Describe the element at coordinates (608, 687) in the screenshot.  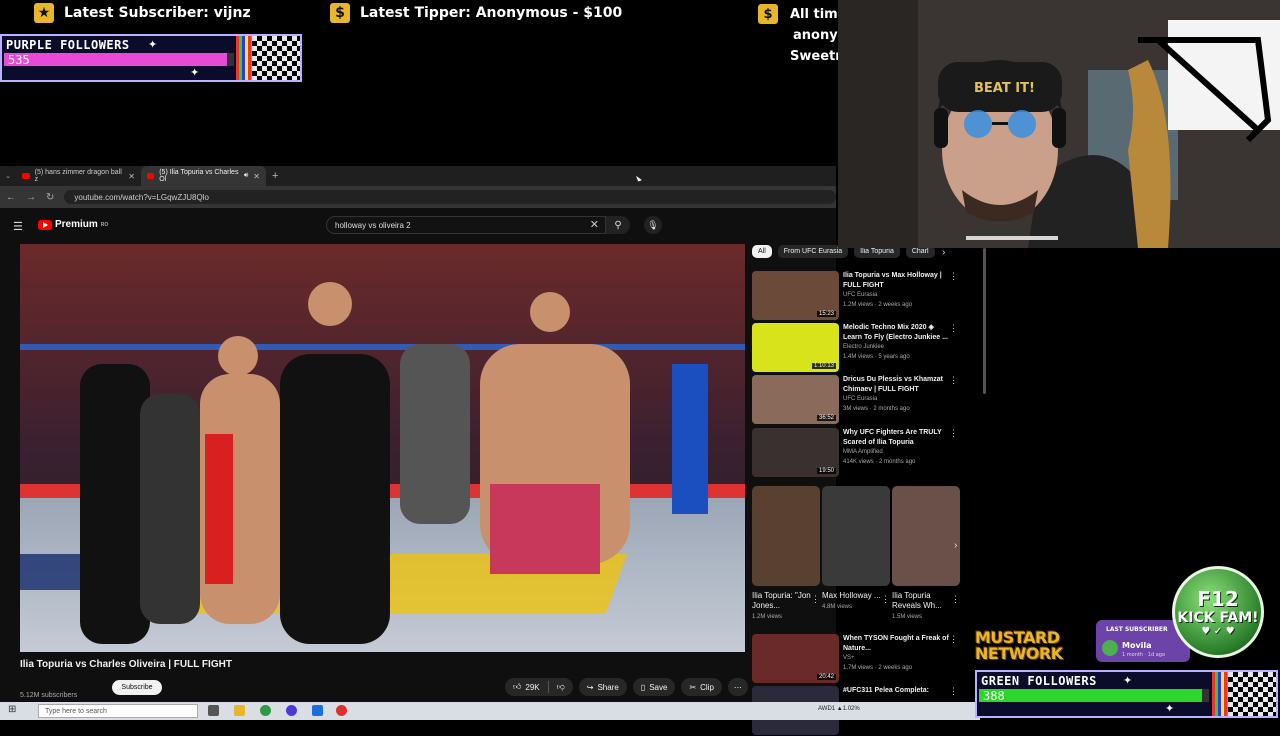
I see `share-label: Share` at that location.